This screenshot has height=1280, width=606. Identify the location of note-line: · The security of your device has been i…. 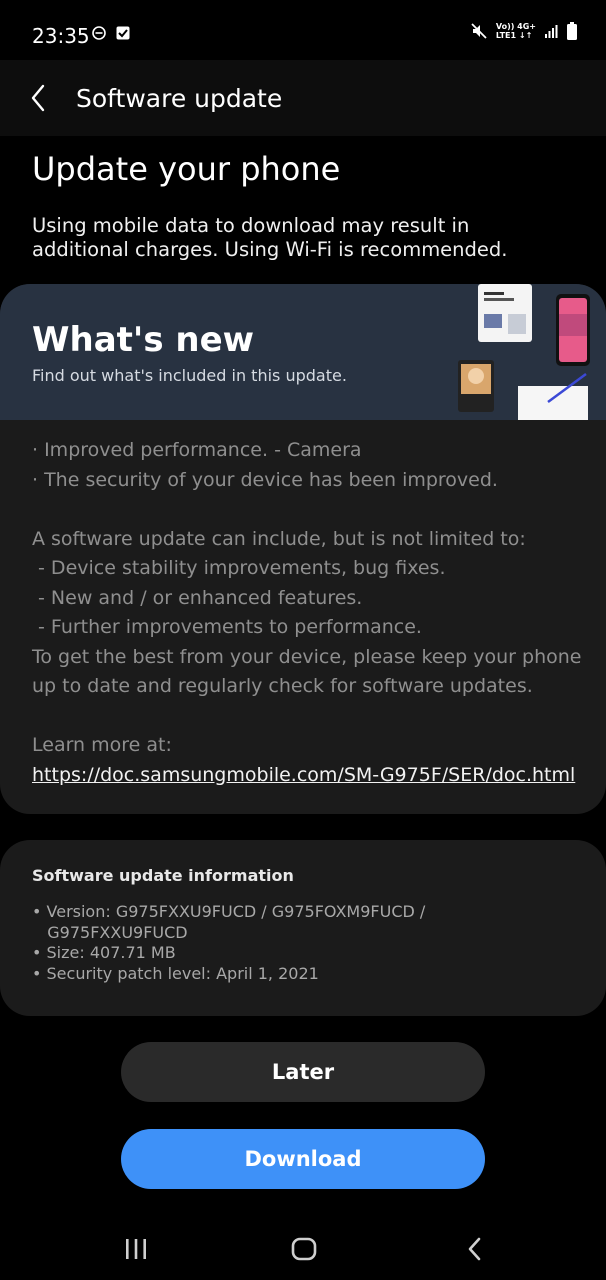
(265, 479).